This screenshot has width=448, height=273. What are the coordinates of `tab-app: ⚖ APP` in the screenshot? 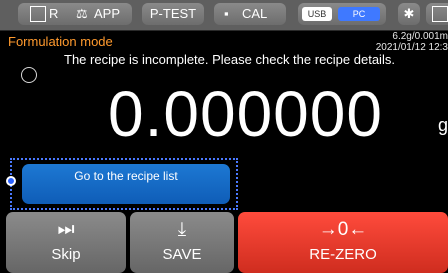 It's located at (99, 14).